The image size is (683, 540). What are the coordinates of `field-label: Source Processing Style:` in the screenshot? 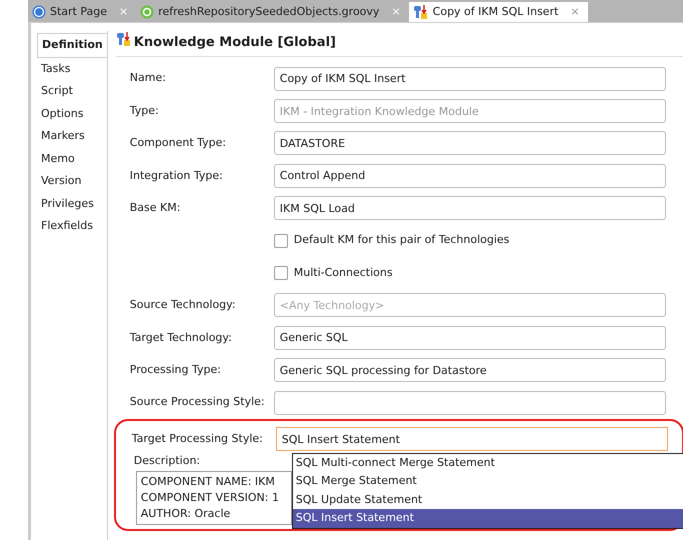 It's located at (197, 402).